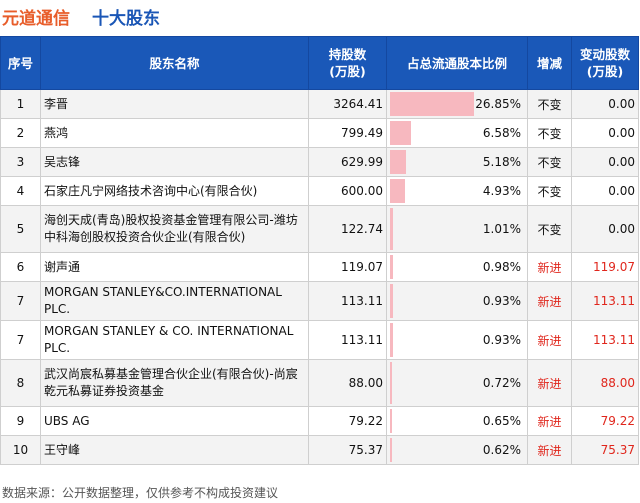 The image size is (640, 503). I want to click on table-row: 10 王守峰 75.37 0.62% 新进 75.37, so click(319, 450).